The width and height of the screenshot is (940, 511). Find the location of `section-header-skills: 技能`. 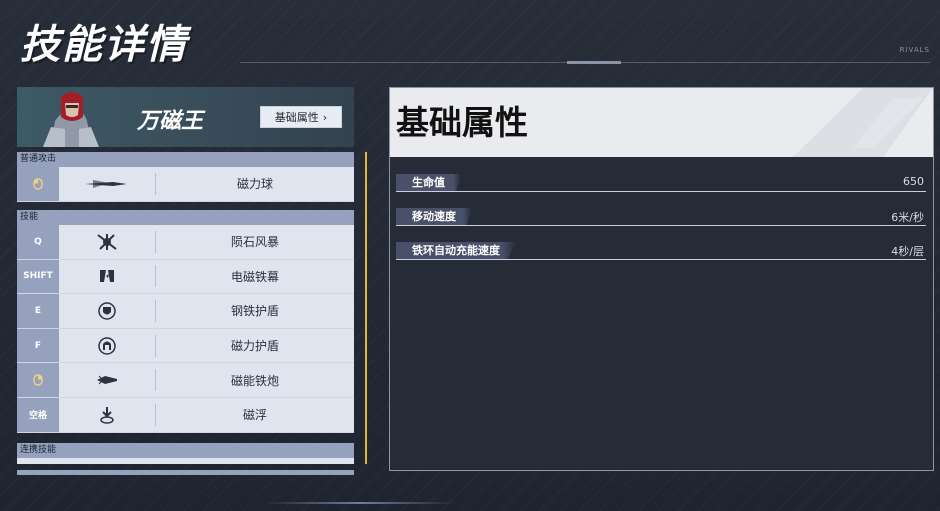

section-header-skills: 技能 is located at coordinates (185, 217).